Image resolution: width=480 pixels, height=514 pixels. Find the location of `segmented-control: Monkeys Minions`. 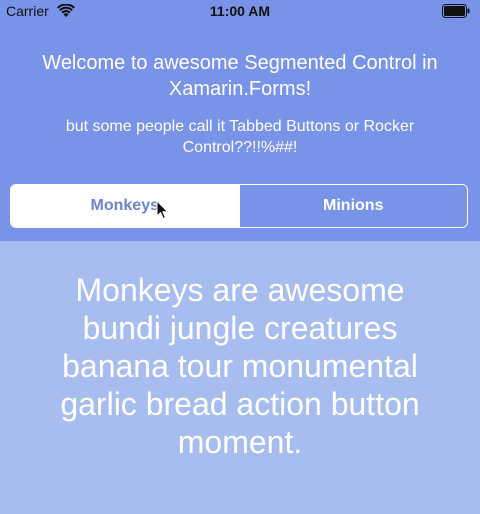

segmented-control: Monkeys Minions is located at coordinates (239, 206).